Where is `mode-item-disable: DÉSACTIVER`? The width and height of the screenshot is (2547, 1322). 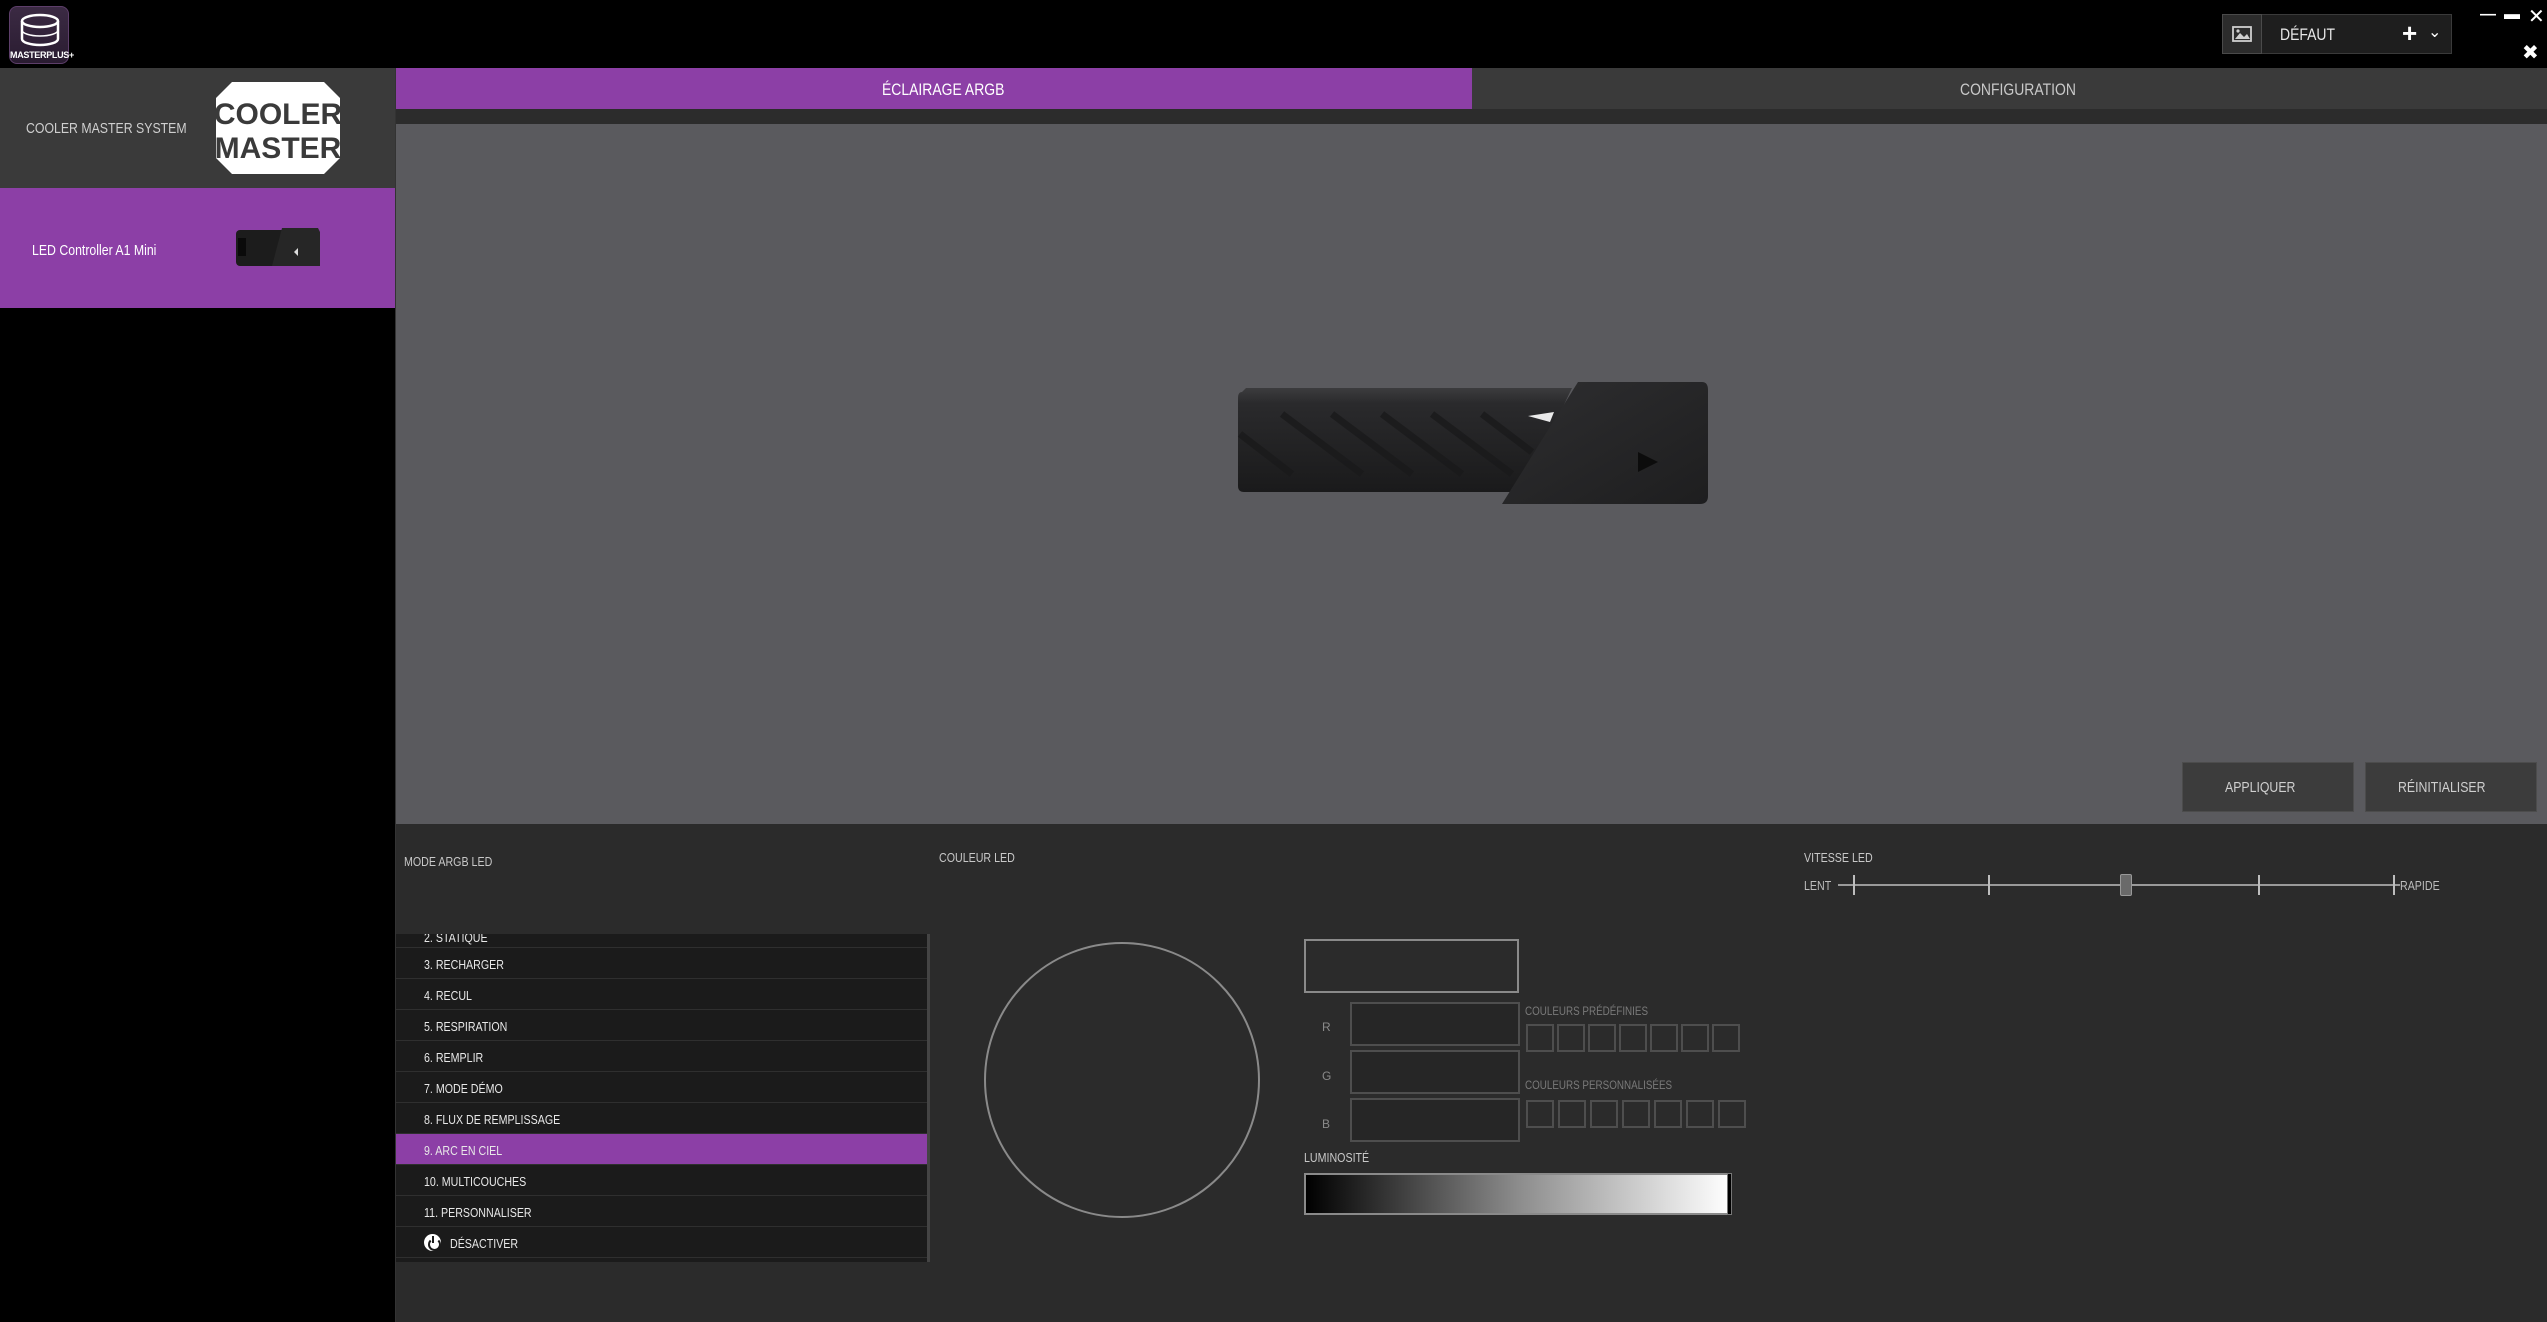
mode-item-disable: DÉSACTIVER is located at coordinates (661, 1242).